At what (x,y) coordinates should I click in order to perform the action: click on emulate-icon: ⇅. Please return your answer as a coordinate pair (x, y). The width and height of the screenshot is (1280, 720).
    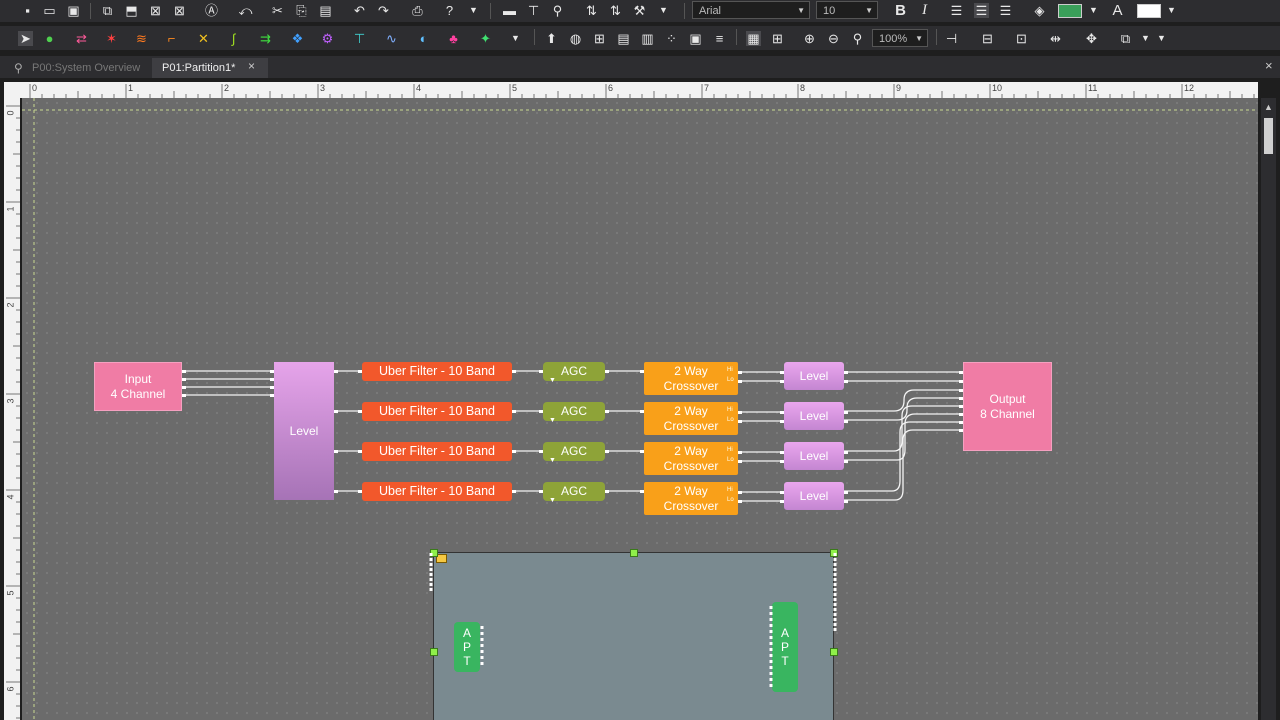
    Looking at the image, I should click on (591, 10).